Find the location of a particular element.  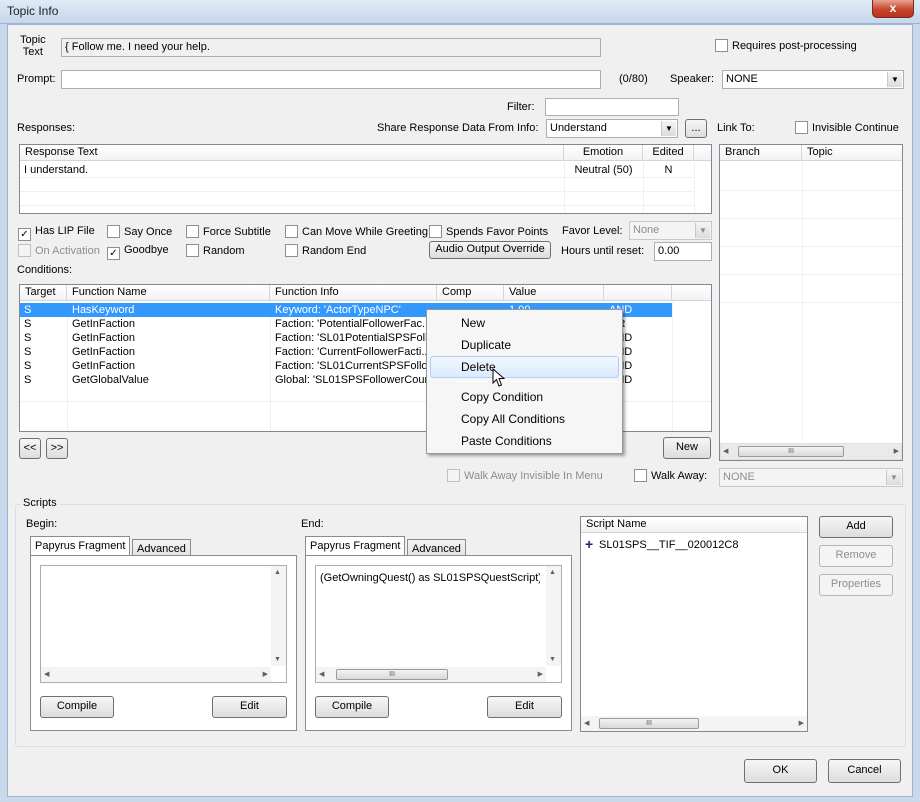

remove-script-button: Remove is located at coordinates (856, 556).